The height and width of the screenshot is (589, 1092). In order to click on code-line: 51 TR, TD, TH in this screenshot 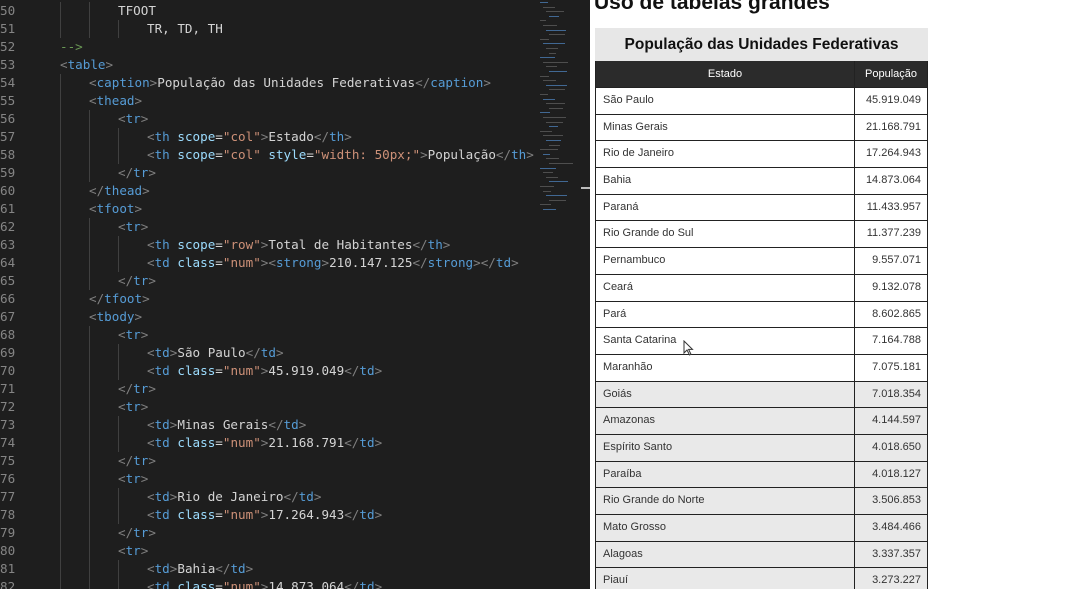, I will do `click(295, 29)`.